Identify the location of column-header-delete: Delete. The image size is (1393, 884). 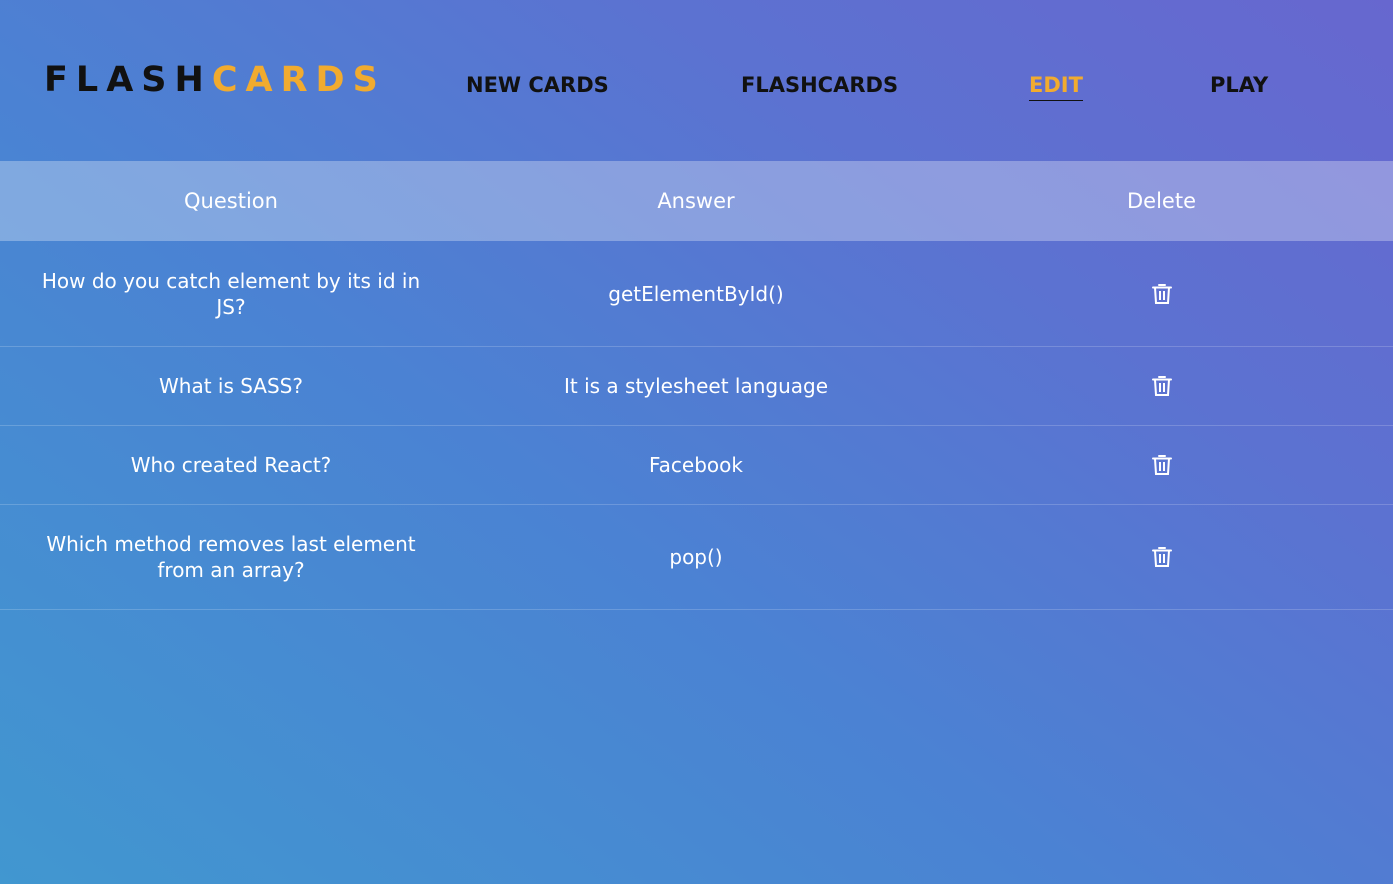
(1161, 201).